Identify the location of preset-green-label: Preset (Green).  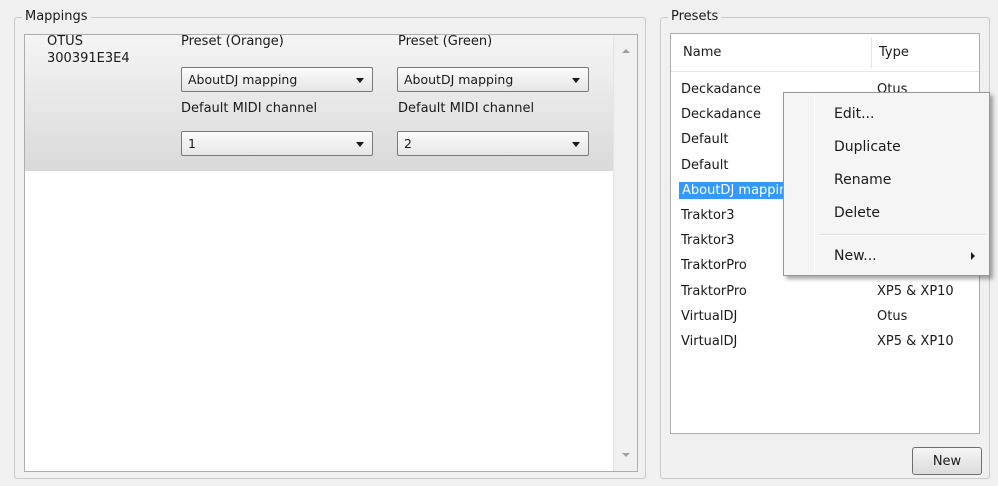
(445, 41).